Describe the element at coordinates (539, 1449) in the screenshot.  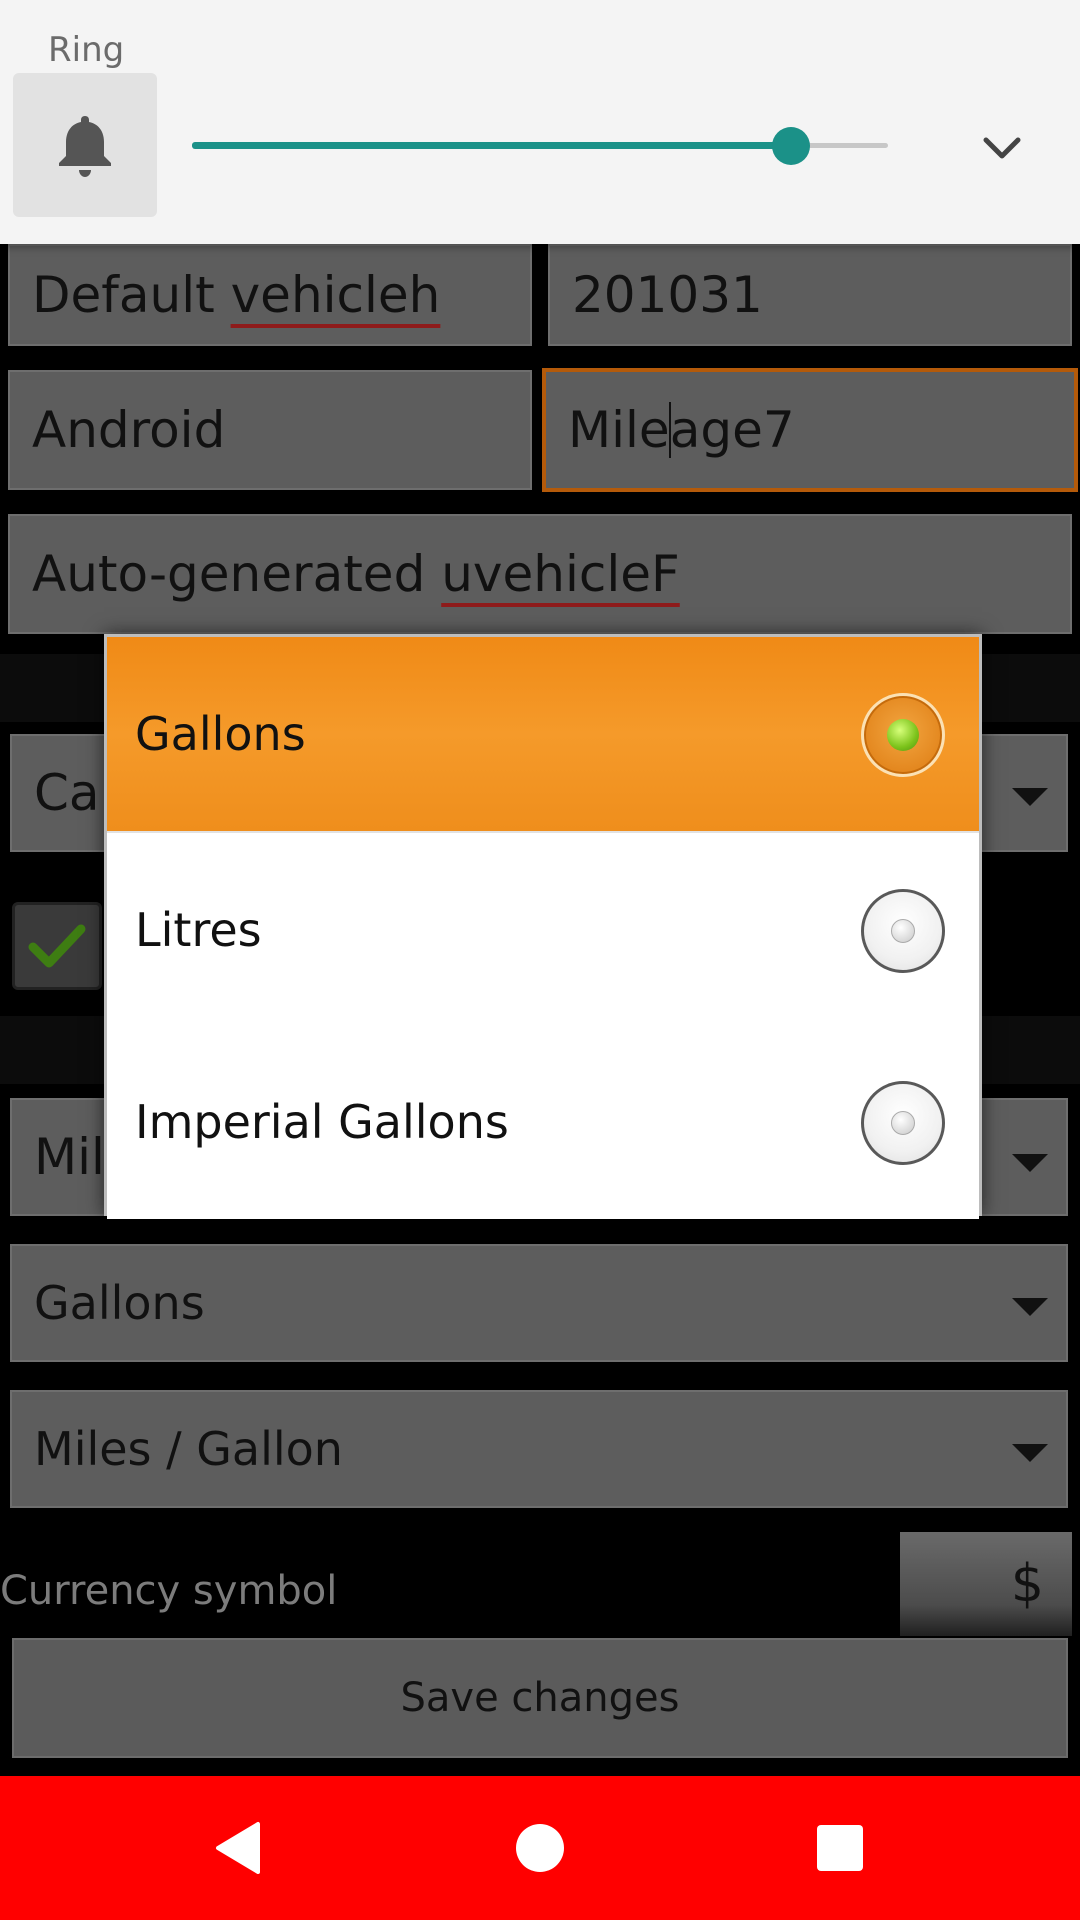
I see `economy-unit-dropdown: Miles / Gallon` at that location.